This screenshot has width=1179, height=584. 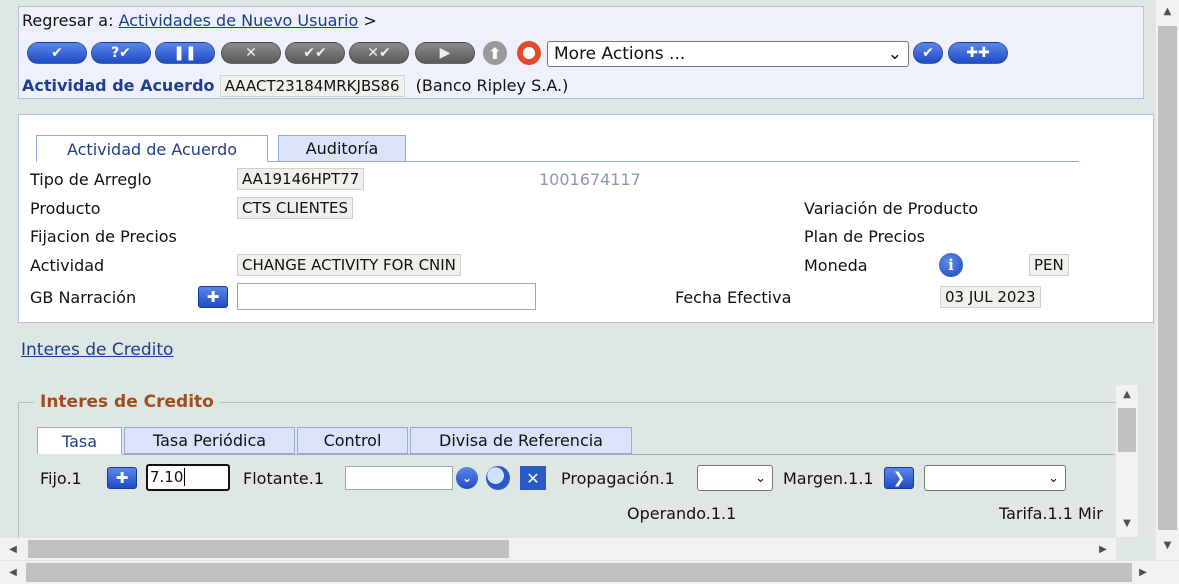 What do you see at coordinates (1167, 11) in the screenshot?
I see `page-scroll-up-arrow-icon: ▲` at bounding box center [1167, 11].